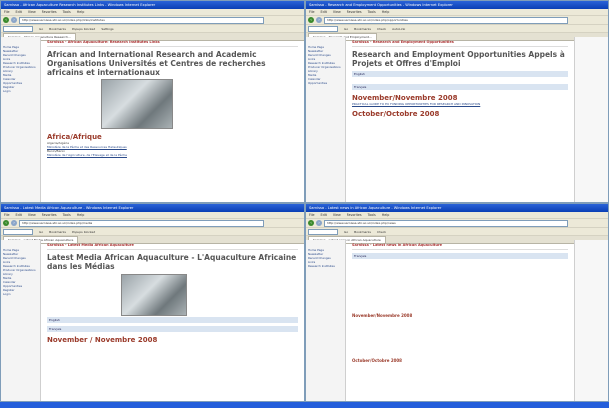 The image size is (609, 408). What do you see at coordinates (325, 266) in the screenshot?
I see `sidebar-item: Research Institutes` at bounding box center [325, 266].